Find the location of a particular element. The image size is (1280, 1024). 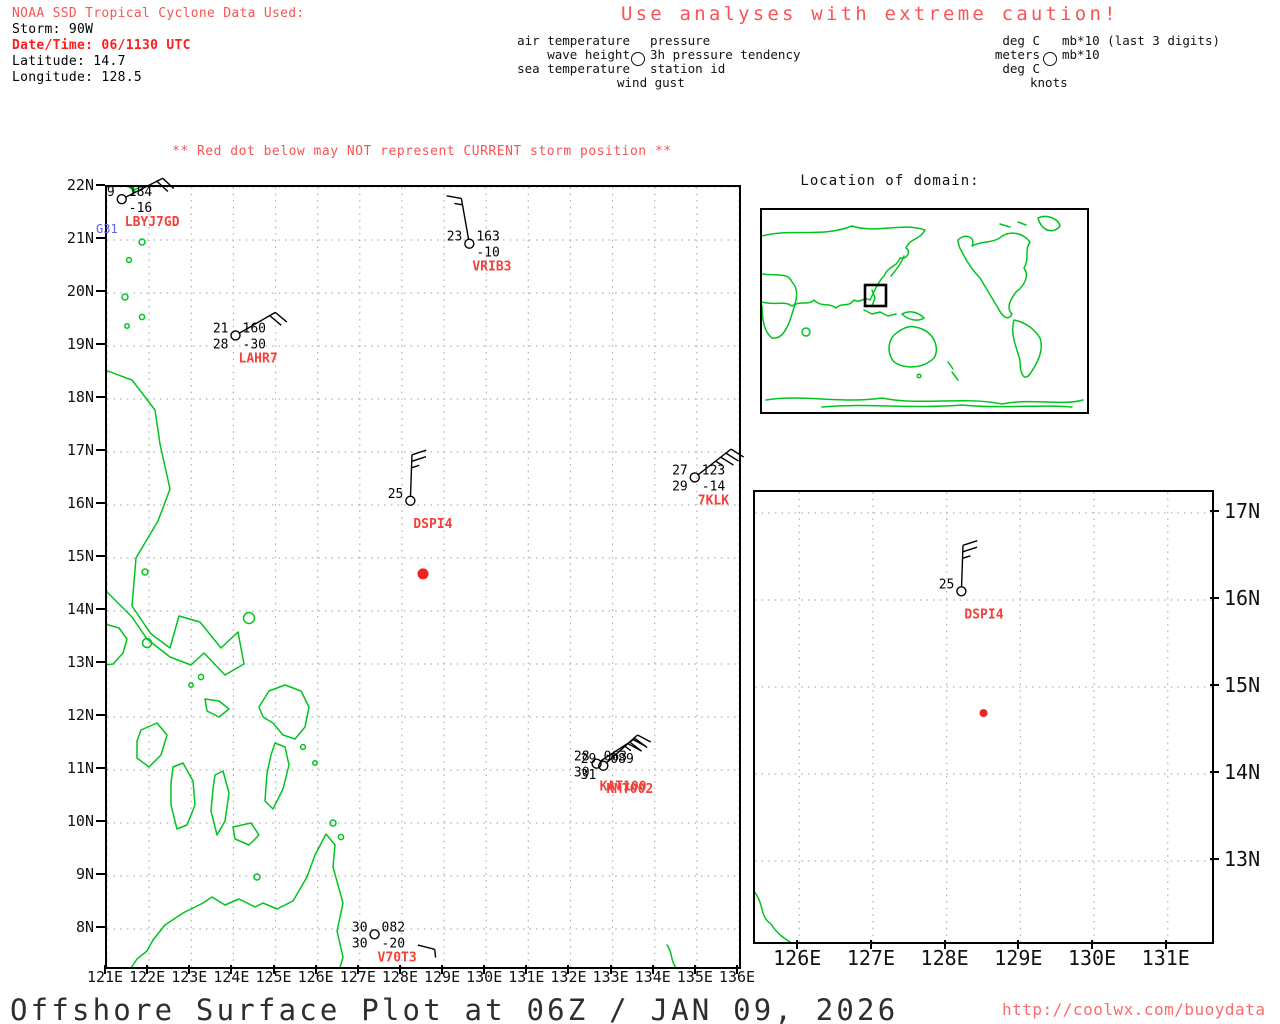

domain-inset-title: Location of domain: is located at coordinates (890, 181).